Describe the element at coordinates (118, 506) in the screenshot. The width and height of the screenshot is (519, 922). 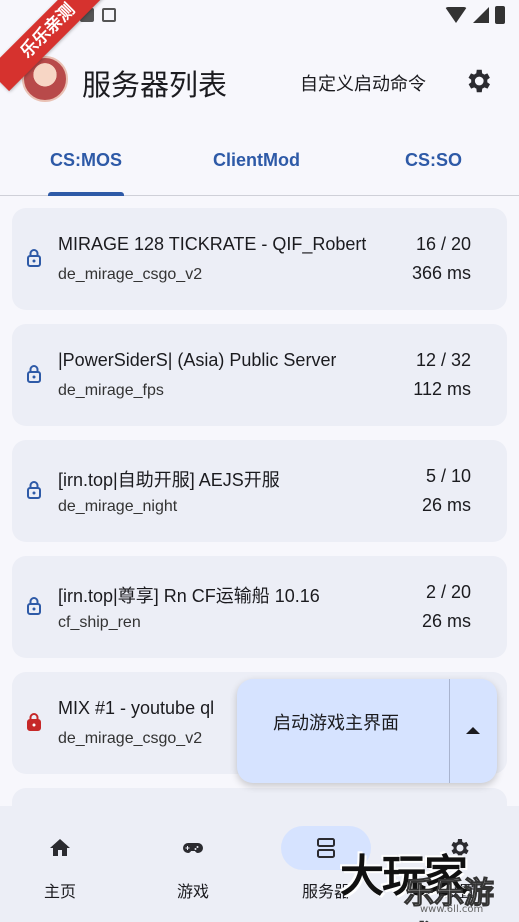
I see `server-map: de_mirage_night` at that location.